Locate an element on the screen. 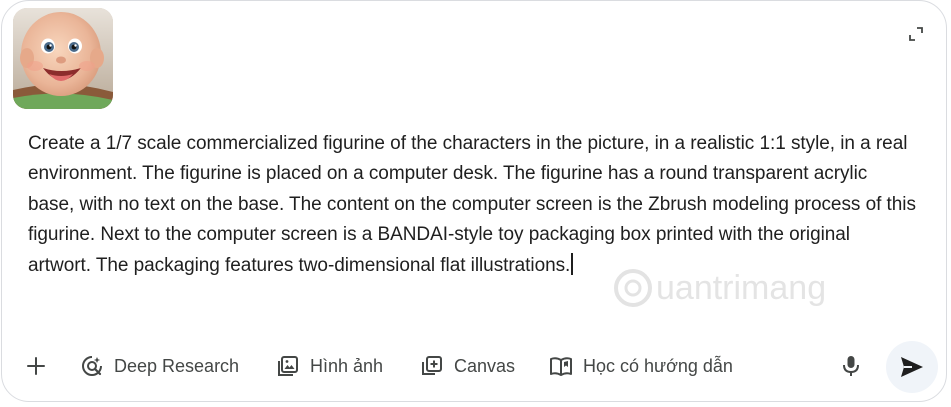 This screenshot has width=951, height=407. send-icon is located at coordinates (912, 367).